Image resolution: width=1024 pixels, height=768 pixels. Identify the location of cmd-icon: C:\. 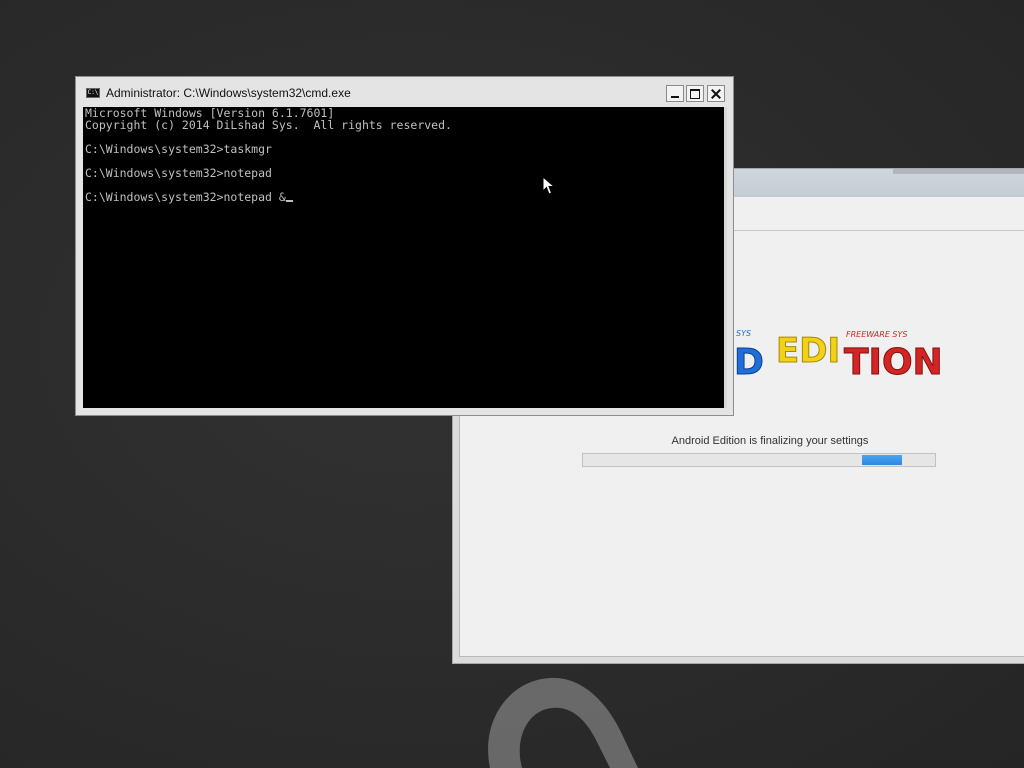
(93, 93).